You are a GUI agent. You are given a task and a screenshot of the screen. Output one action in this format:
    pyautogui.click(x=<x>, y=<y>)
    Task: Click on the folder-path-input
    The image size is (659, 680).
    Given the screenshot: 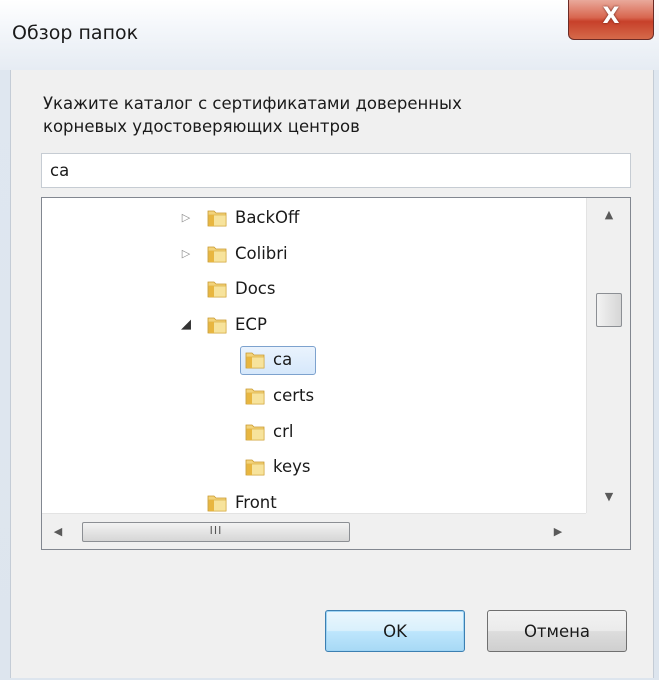 What is the action you would take?
    pyautogui.click(x=336, y=170)
    